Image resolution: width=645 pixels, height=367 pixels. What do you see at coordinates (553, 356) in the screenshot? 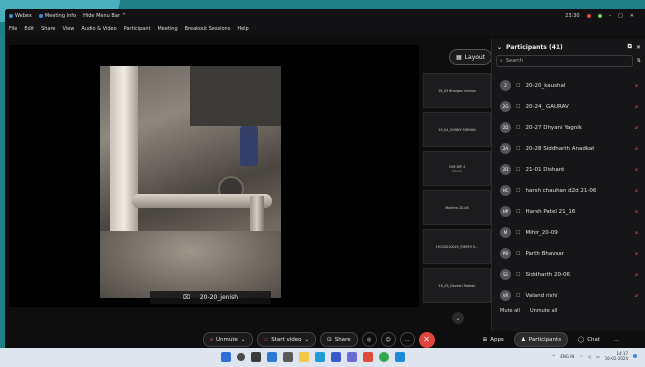
I see `chevron-up-icon: ^` at bounding box center [553, 356].